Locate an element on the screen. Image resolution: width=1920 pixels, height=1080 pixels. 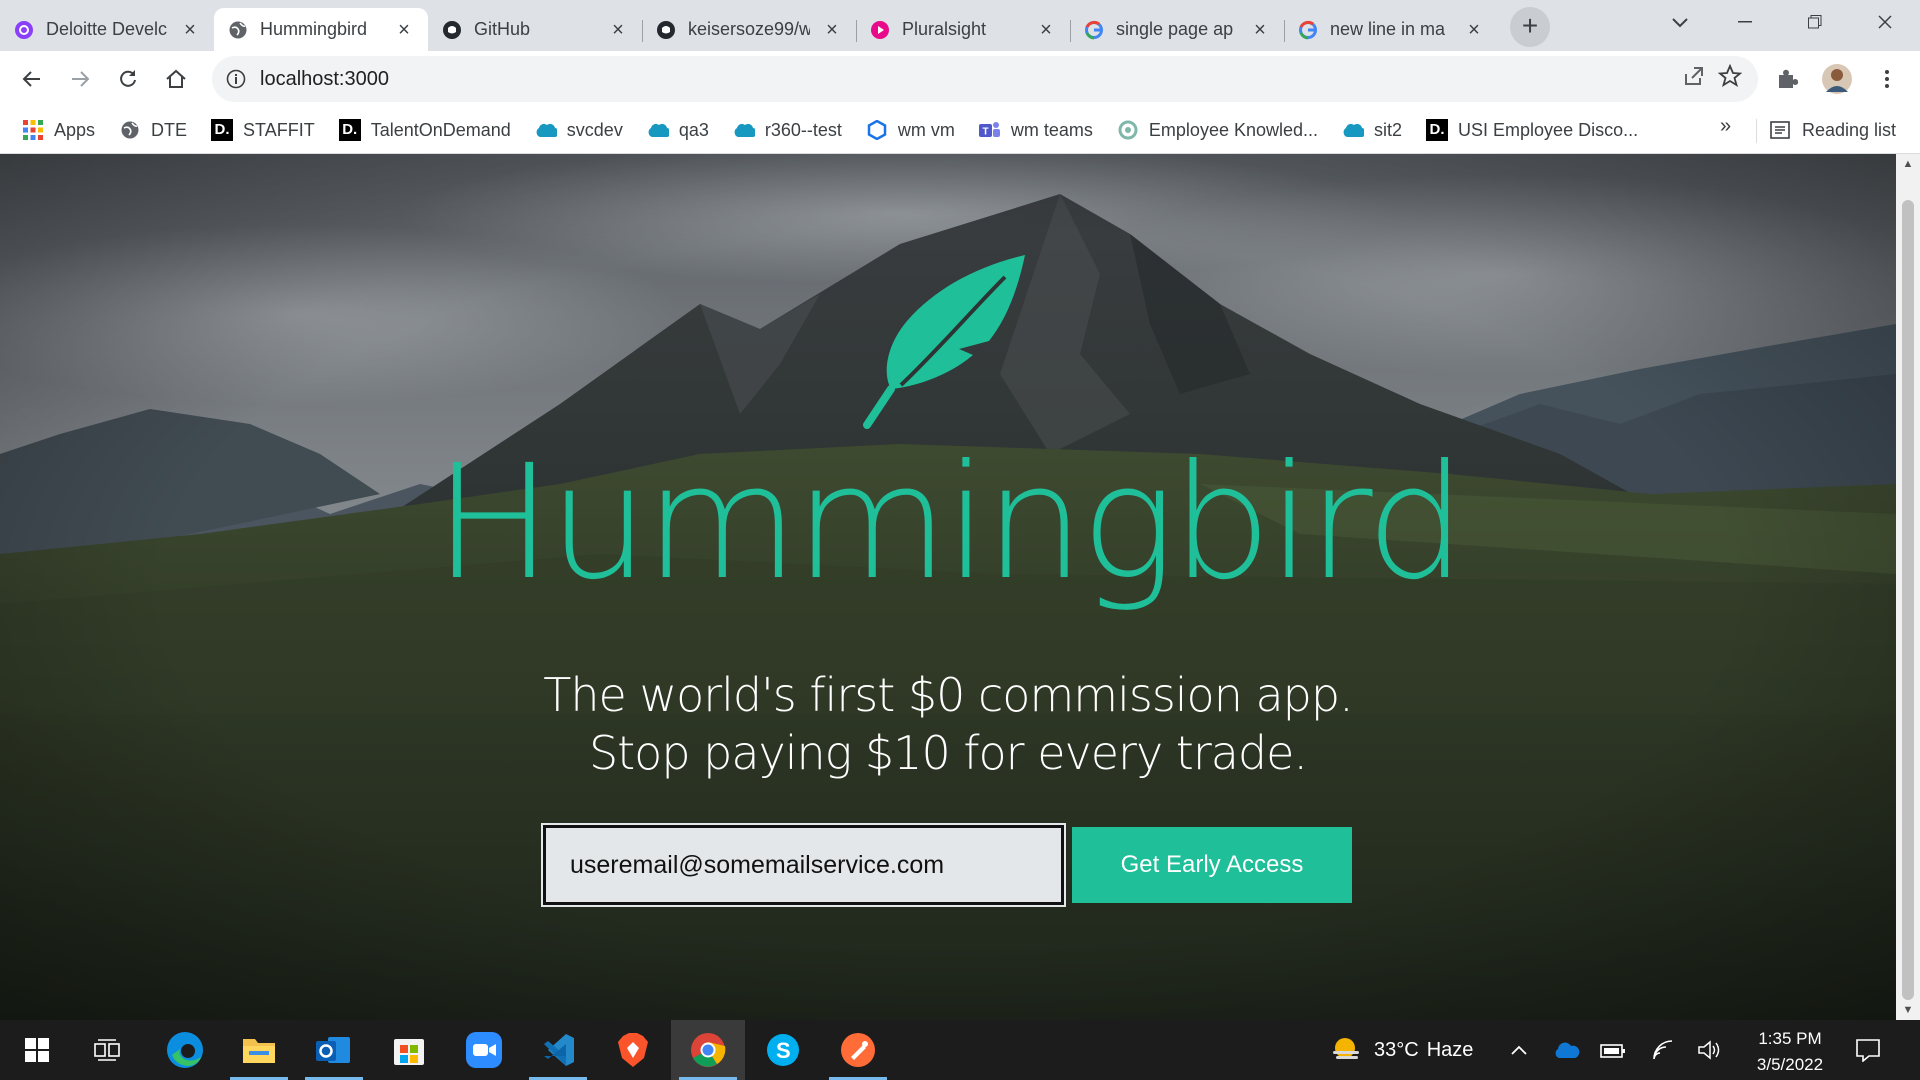
vscode-icon is located at coordinates (558, 1050).